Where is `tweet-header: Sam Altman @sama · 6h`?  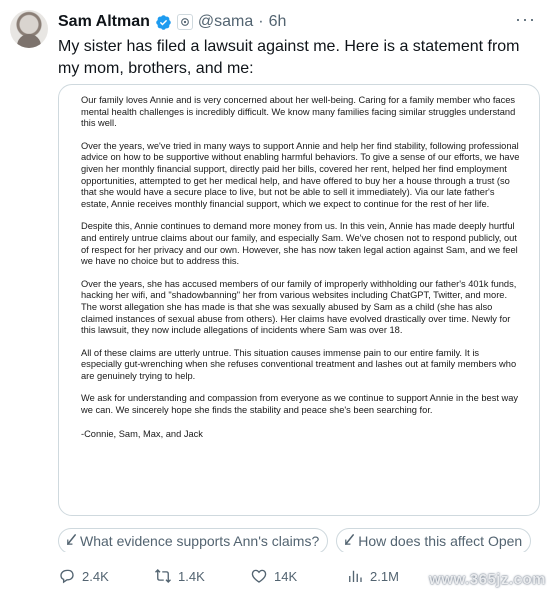 tweet-header: Sam Altman @sama · 6h is located at coordinates (172, 22).